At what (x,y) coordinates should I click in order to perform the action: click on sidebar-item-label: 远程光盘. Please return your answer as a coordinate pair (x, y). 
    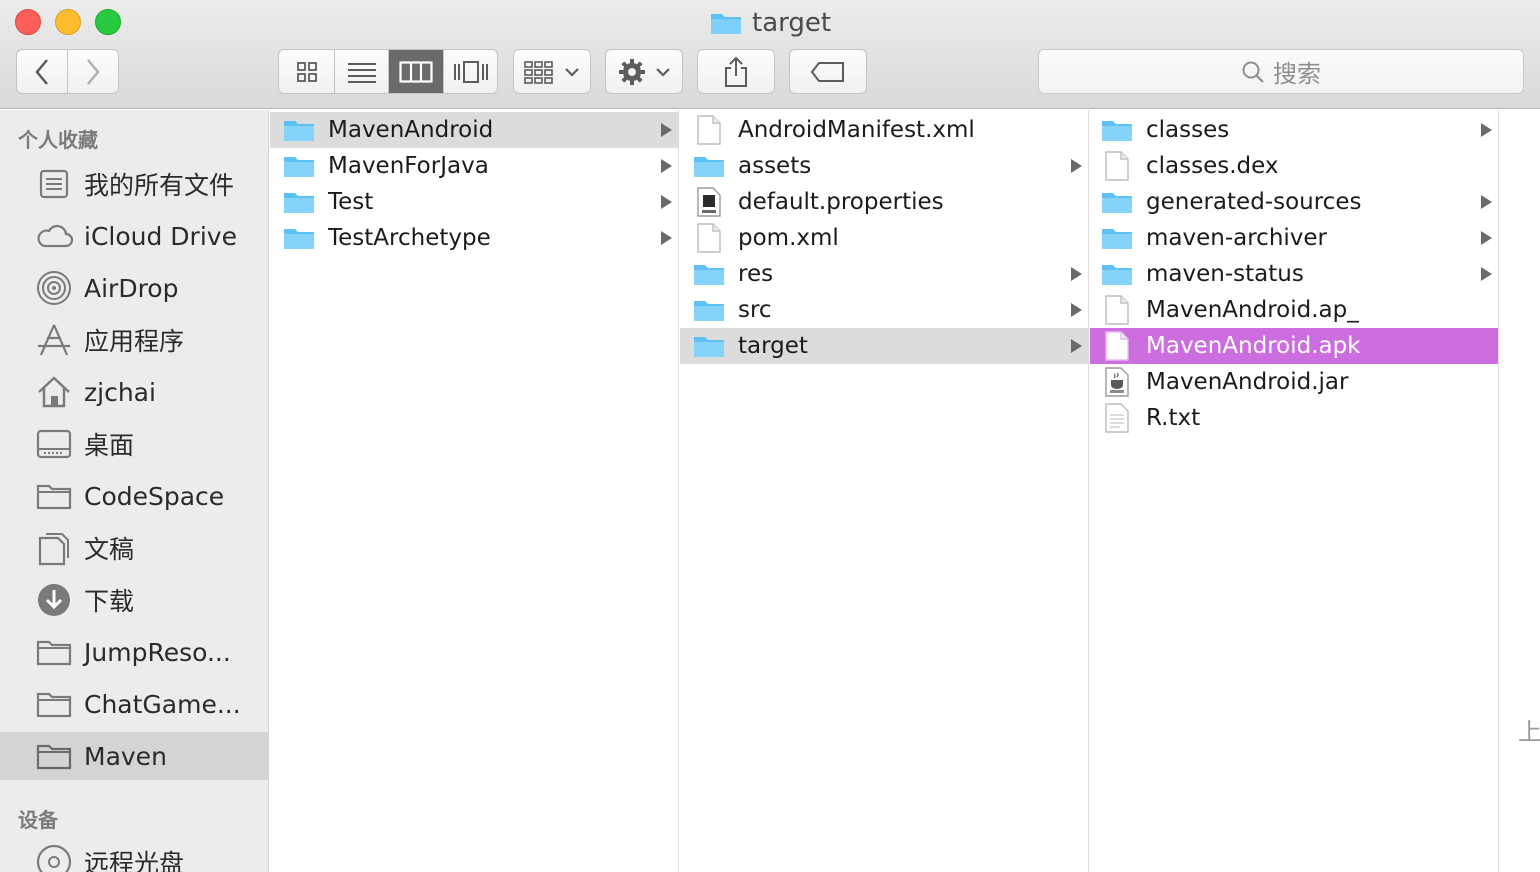
    Looking at the image, I should click on (134, 860).